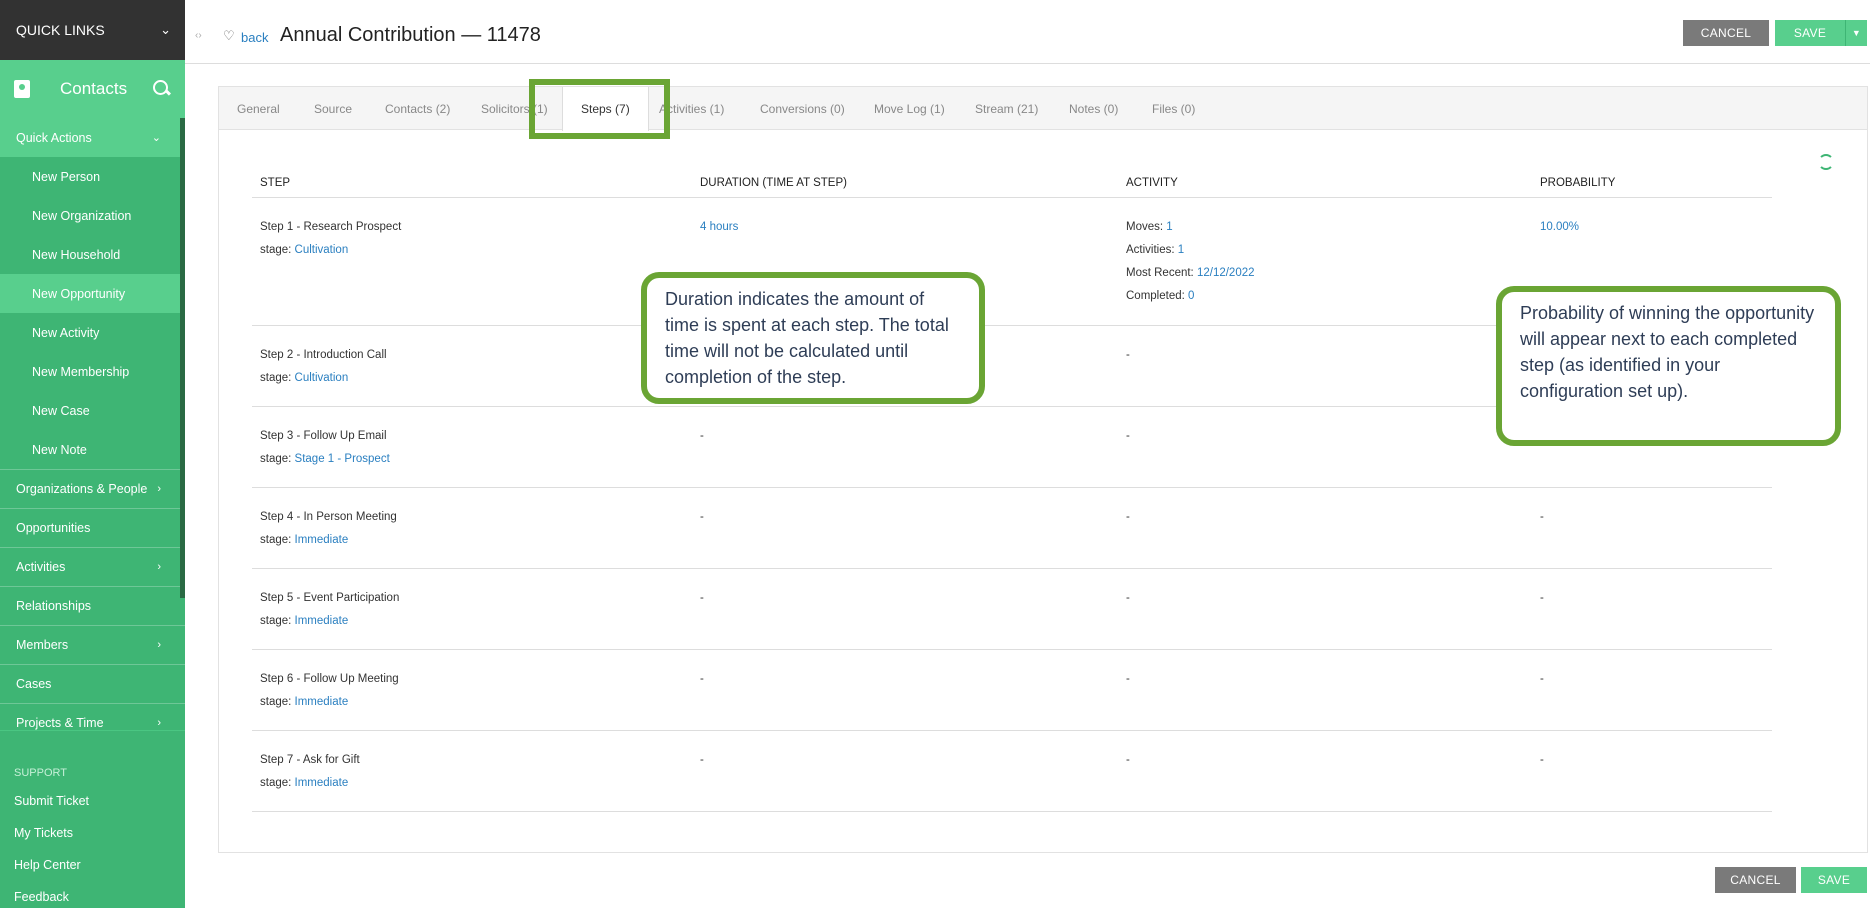 The width and height of the screenshot is (1870, 913). What do you see at coordinates (92, 371) in the screenshot?
I see `quick-action-new-membership: New Membership` at bounding box center [92, 371].